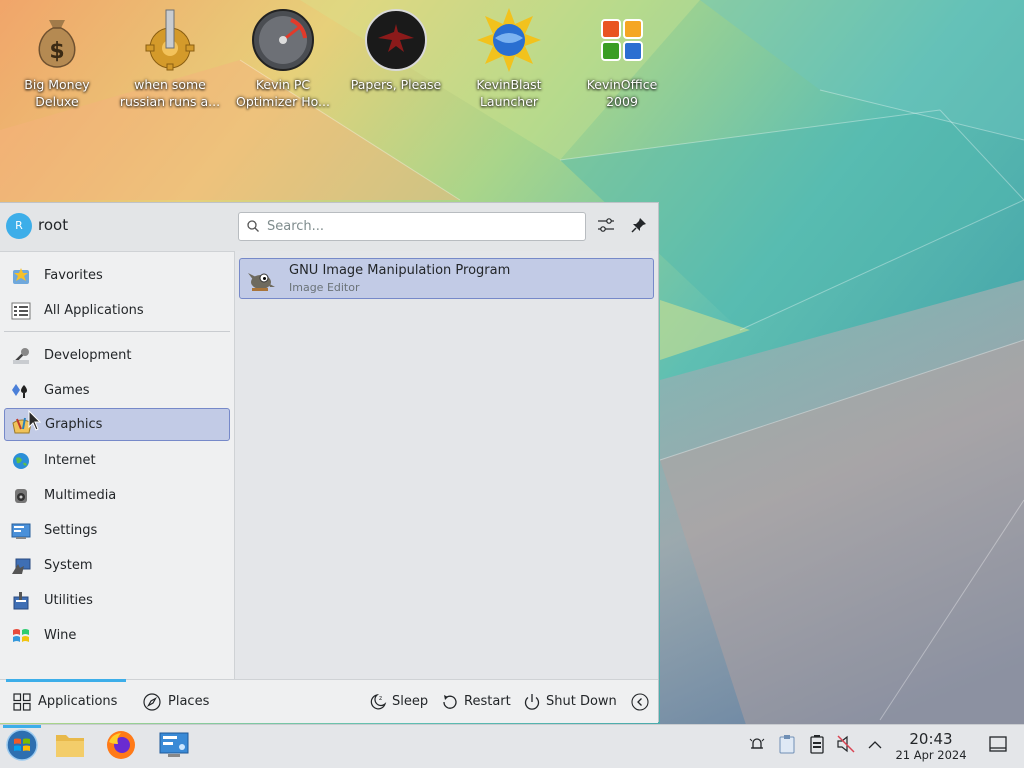 The height and width of the screenshot is (768, 1024). What do you see at coordinates (412, 226) in the screenshot?
I see `search-input` at bounding box center [412, 226].